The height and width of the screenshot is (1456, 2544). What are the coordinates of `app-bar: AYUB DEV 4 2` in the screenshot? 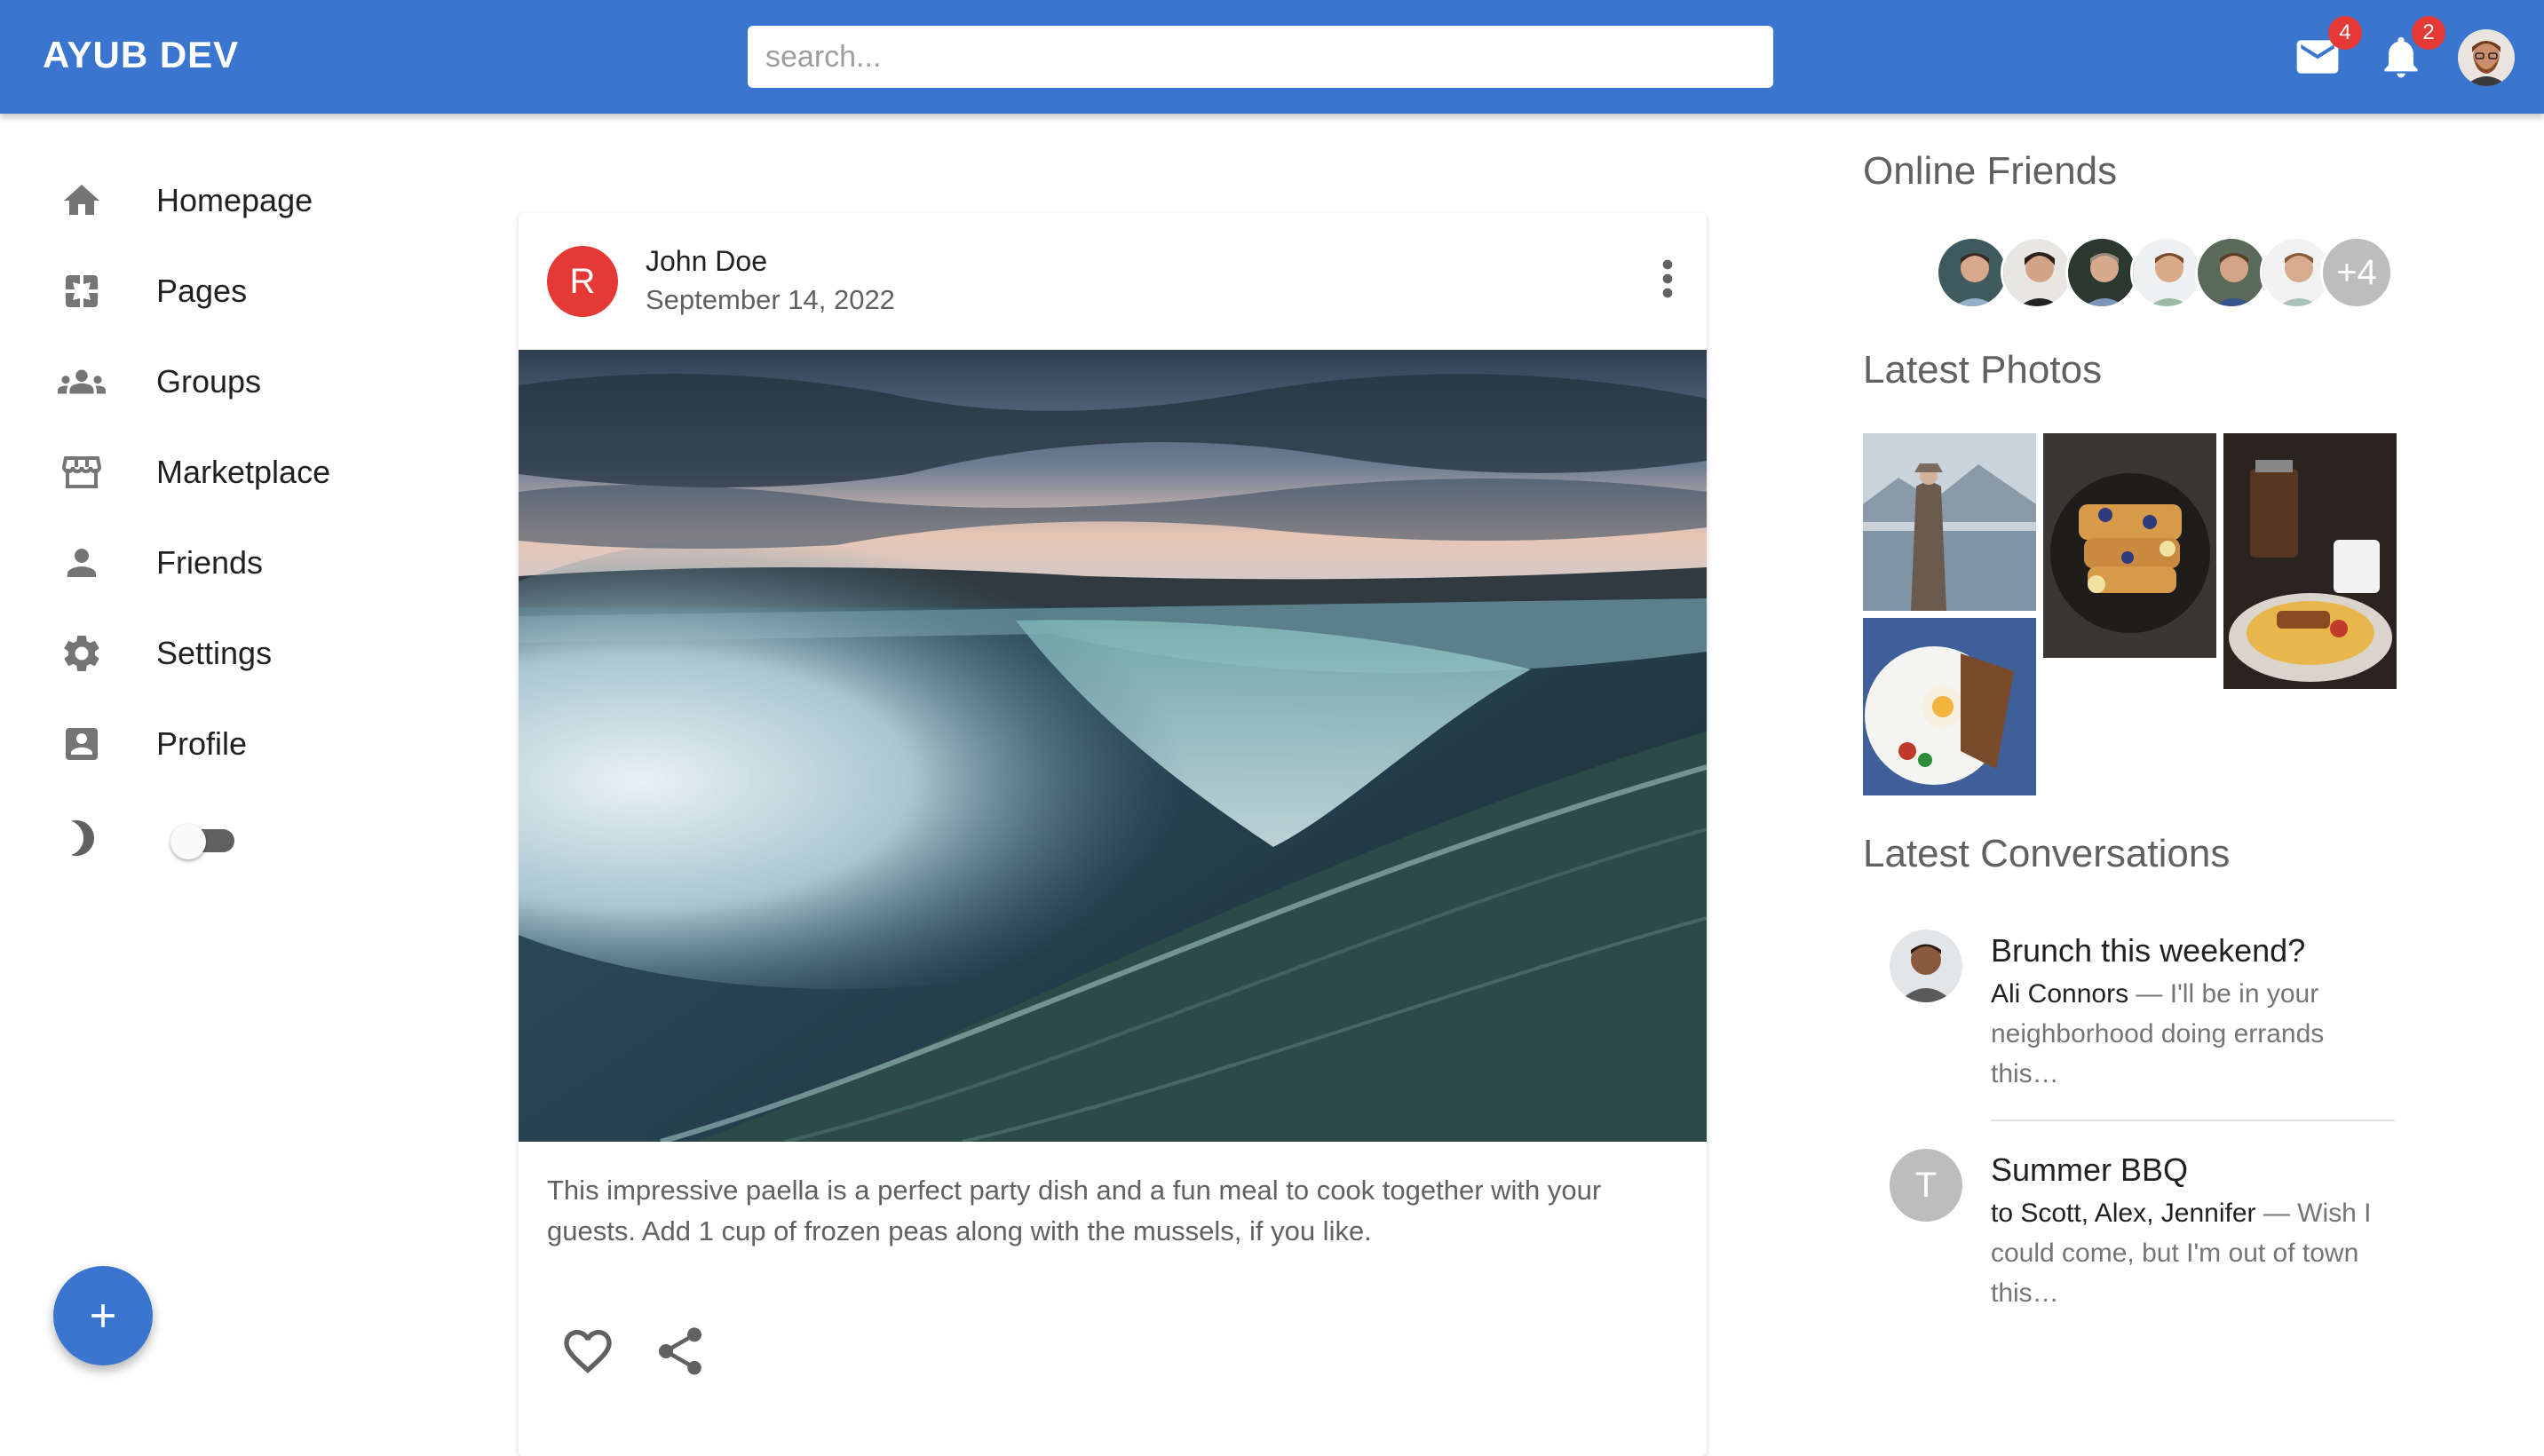 It's located at (1272, 57).